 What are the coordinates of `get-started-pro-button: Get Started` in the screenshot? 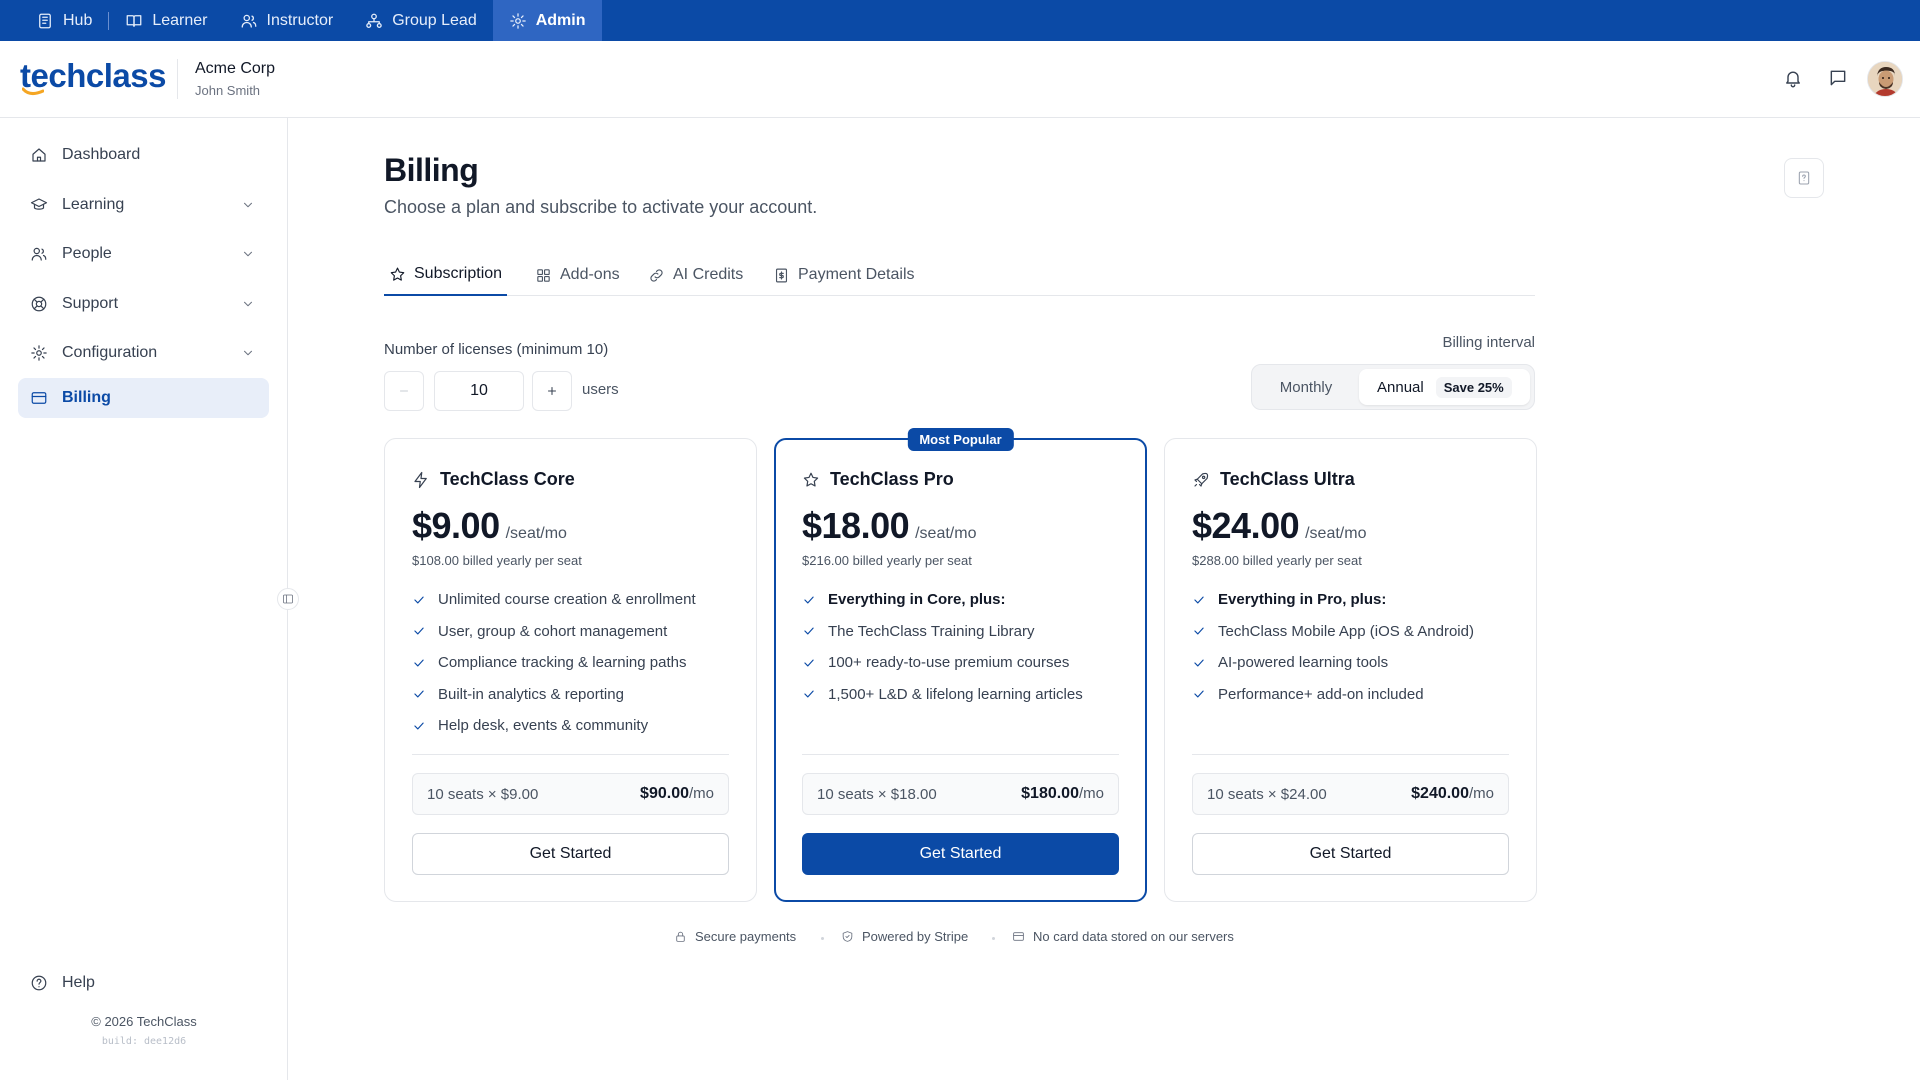 It's located at (960, 854).